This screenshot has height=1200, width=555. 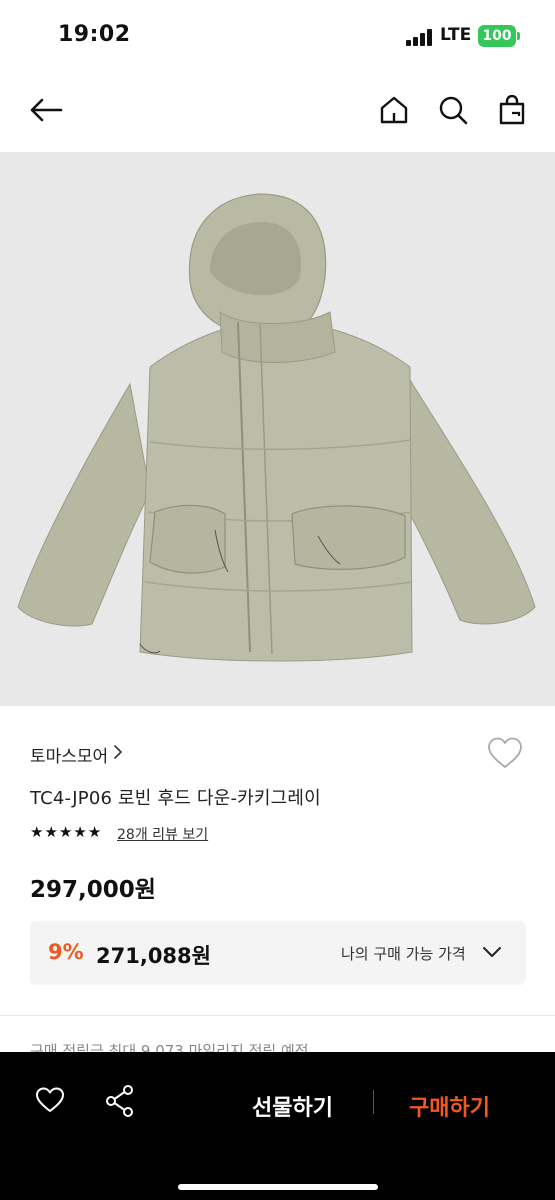 I want to click on button-separator, so click(x=373, y=1102).